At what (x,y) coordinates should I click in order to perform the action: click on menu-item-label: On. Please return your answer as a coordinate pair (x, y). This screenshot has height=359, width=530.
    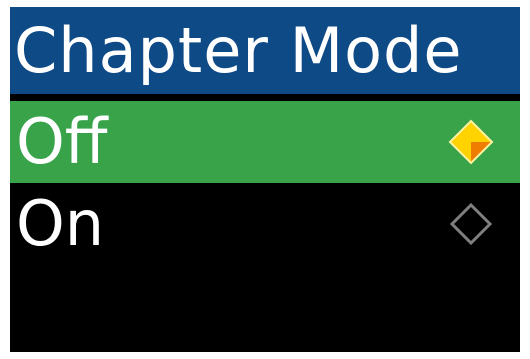
    Looking at the image, I should click on (60, 223).